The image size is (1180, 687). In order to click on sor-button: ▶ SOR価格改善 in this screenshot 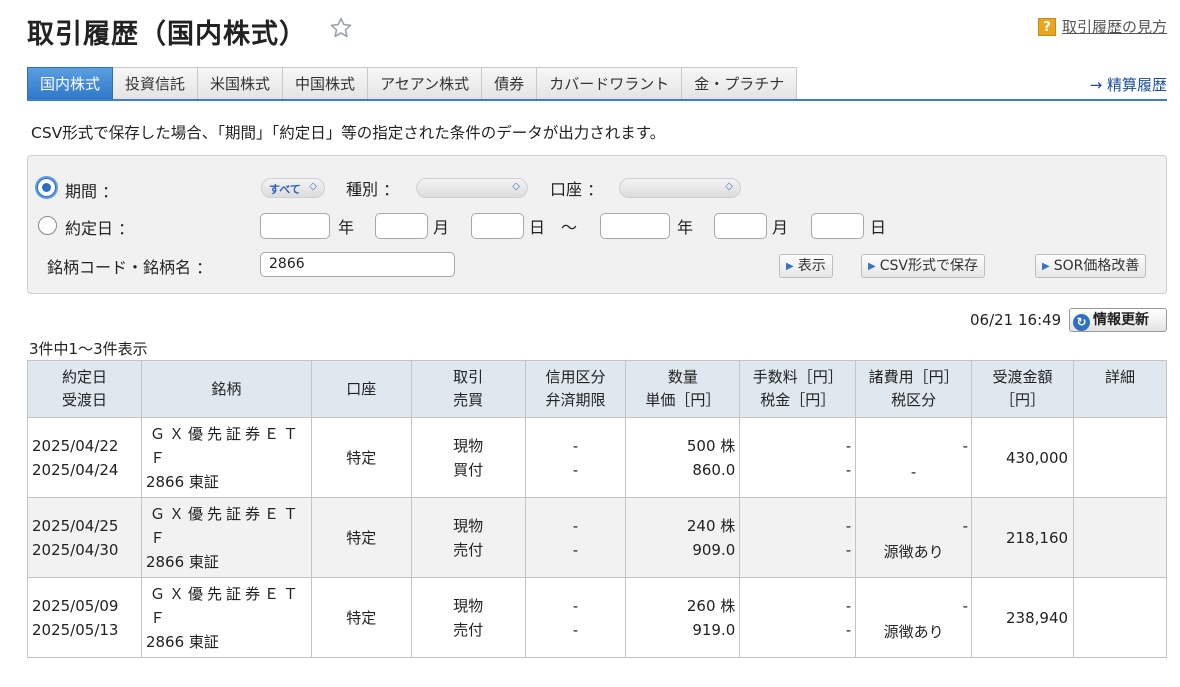, I will do `click(1091, 266)`.